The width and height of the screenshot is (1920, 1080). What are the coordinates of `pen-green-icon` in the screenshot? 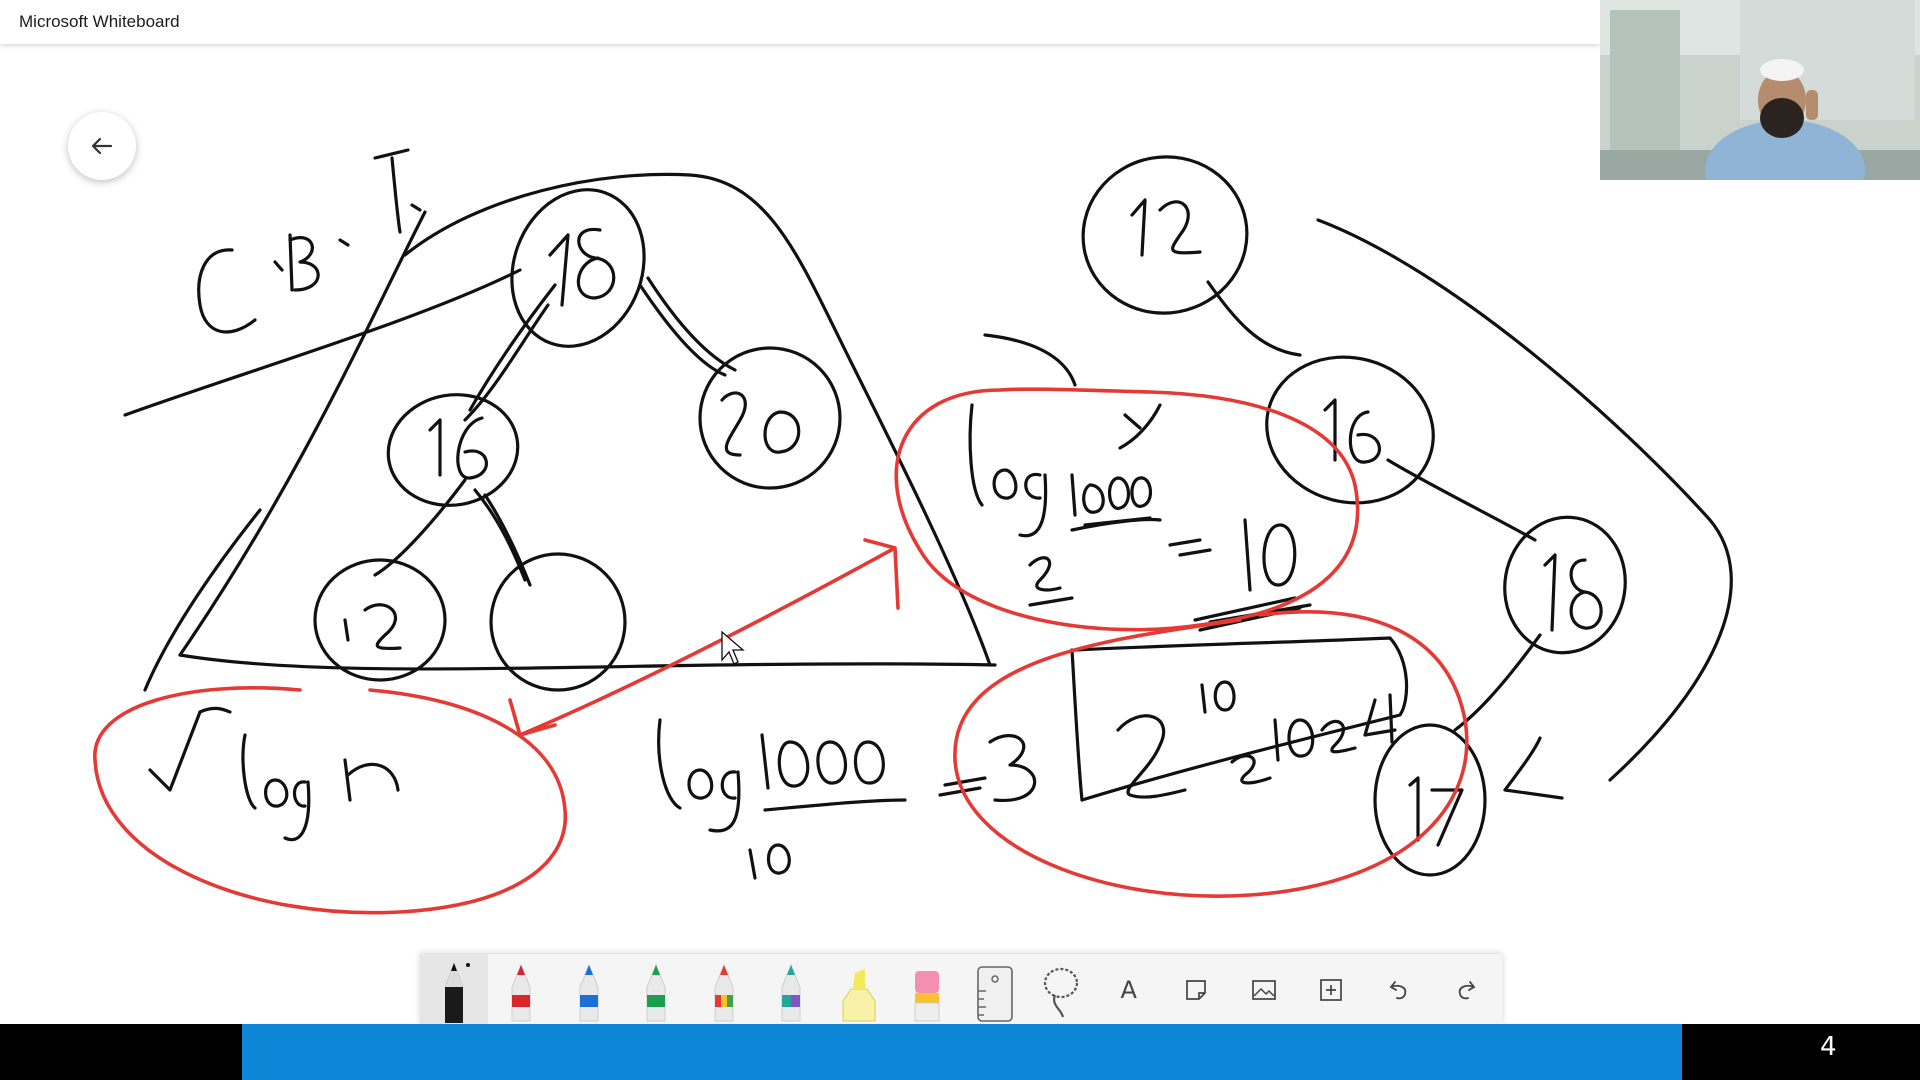 It's located at (656, 992).